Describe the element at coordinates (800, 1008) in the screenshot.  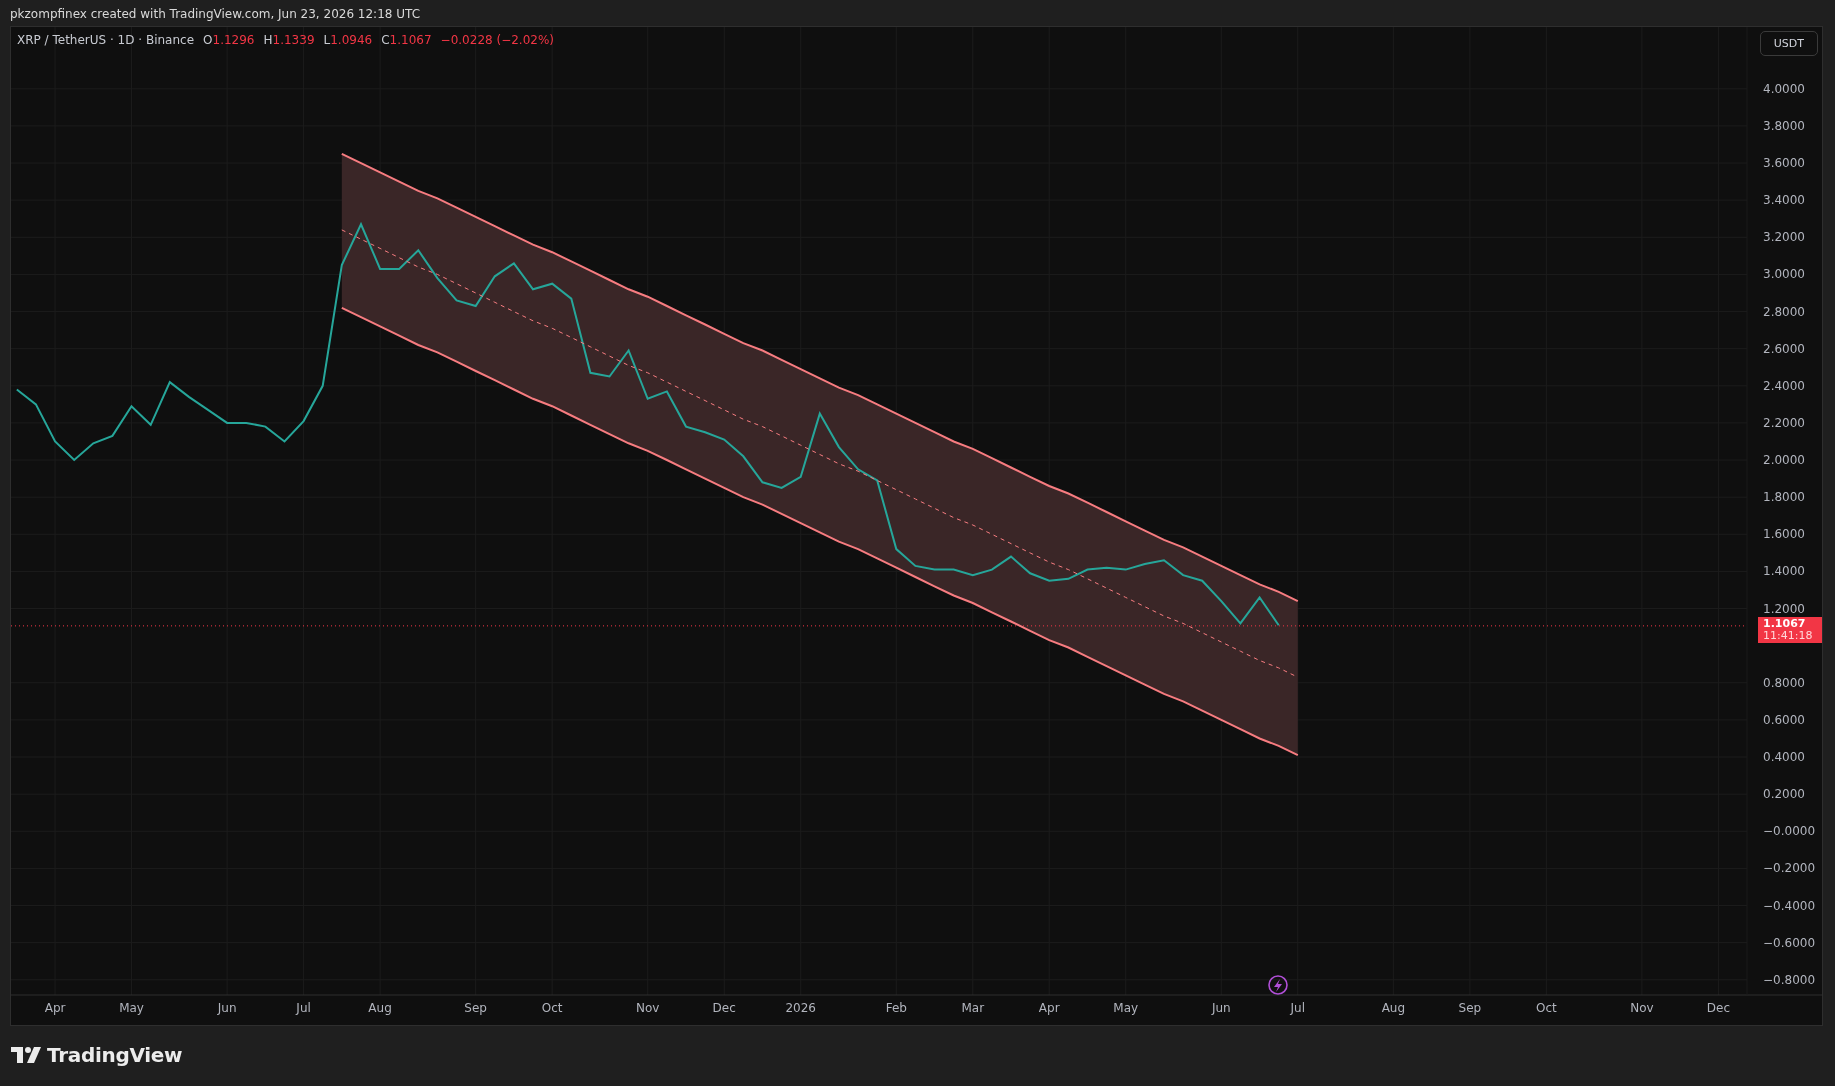
I see `time-axis-label: 2026` at that location.